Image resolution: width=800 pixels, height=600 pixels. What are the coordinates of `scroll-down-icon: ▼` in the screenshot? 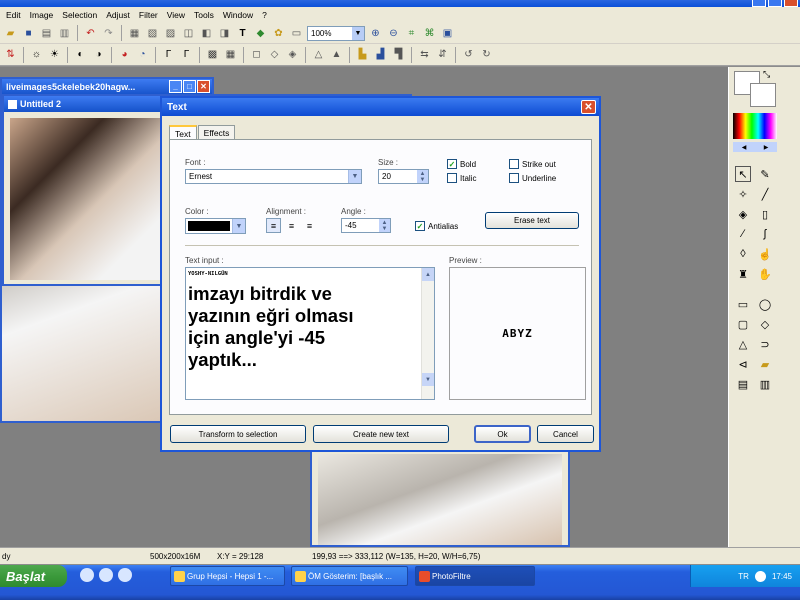 It's located at (428, 379).